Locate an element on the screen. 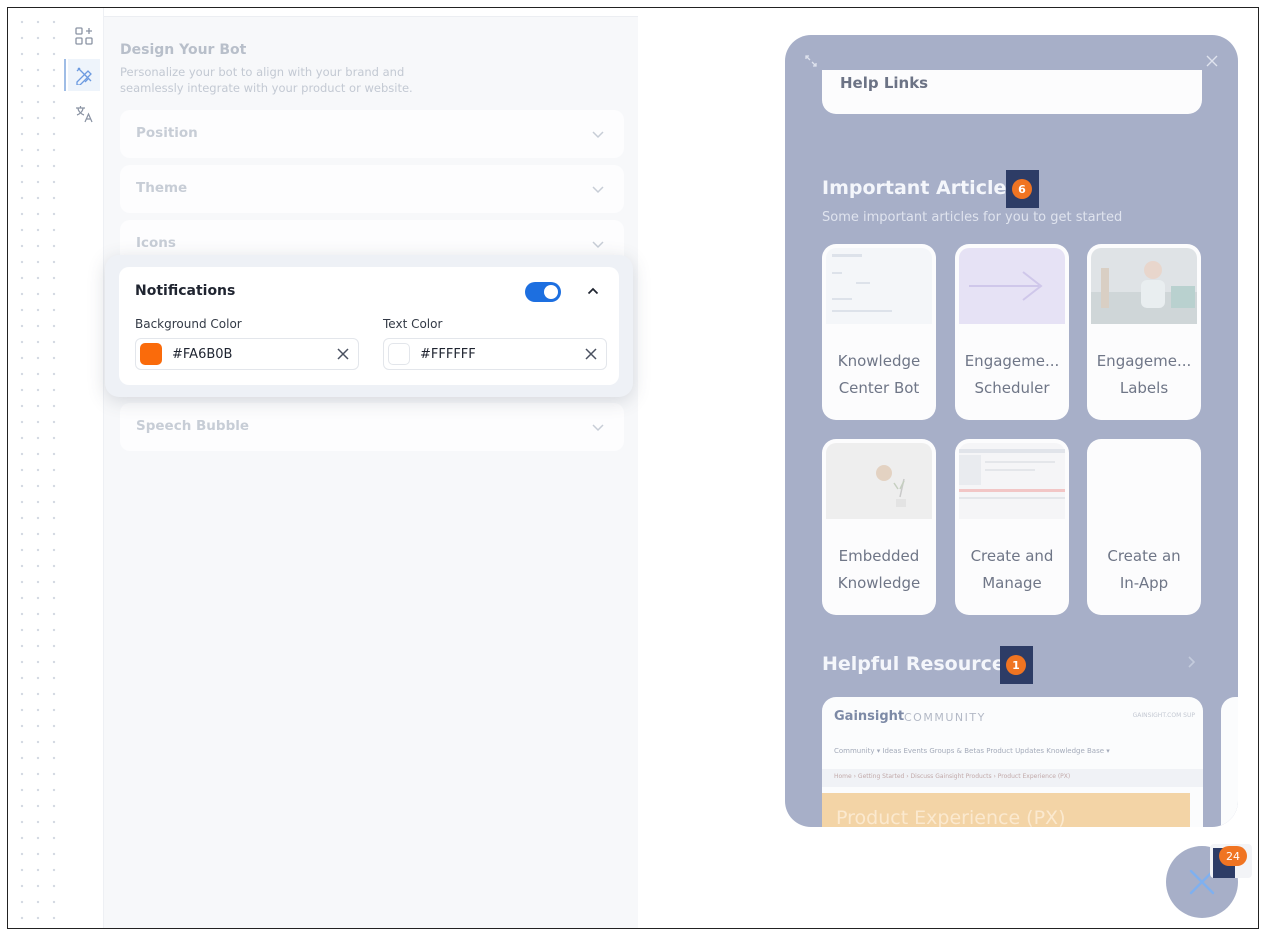 This screenshot has width=1266, height=936. badge-count: 6 is located at coordinates (1022, 189).